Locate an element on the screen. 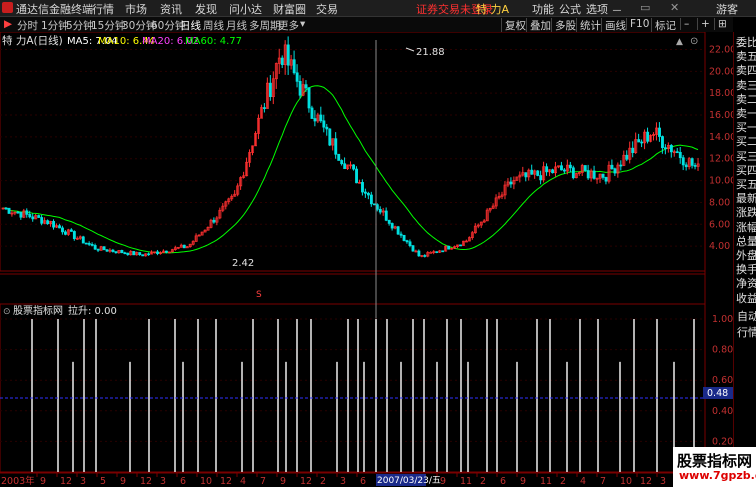 Image resolution: width=756 pixels, height=487 pixels. btn-diejia: 叠加 is located at coordinates (538, 25).